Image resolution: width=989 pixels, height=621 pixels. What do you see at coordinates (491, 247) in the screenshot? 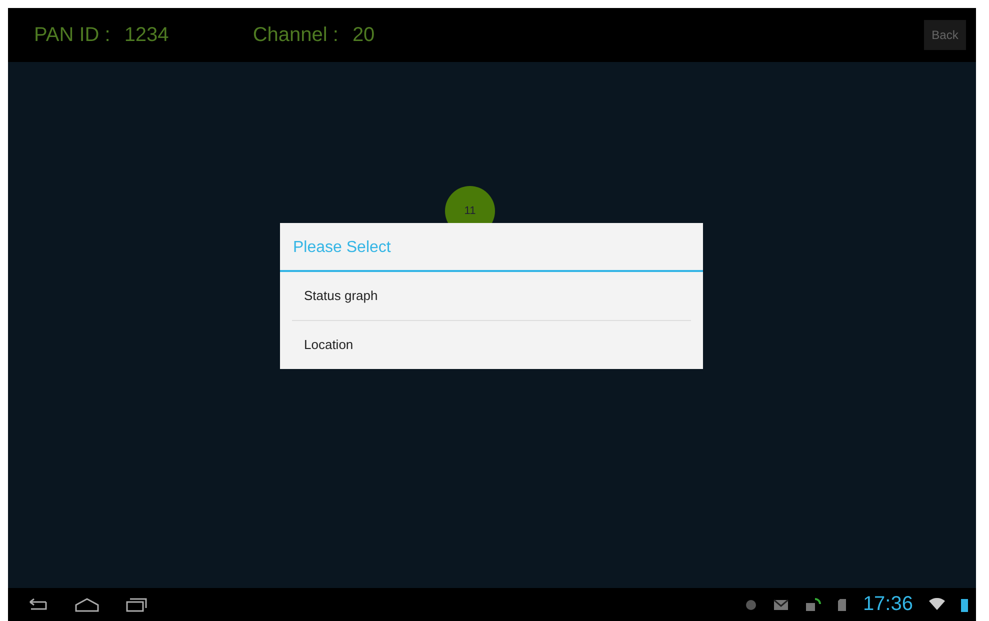
I see `dialog-title: Please Select` at bounding box center [491, 247].